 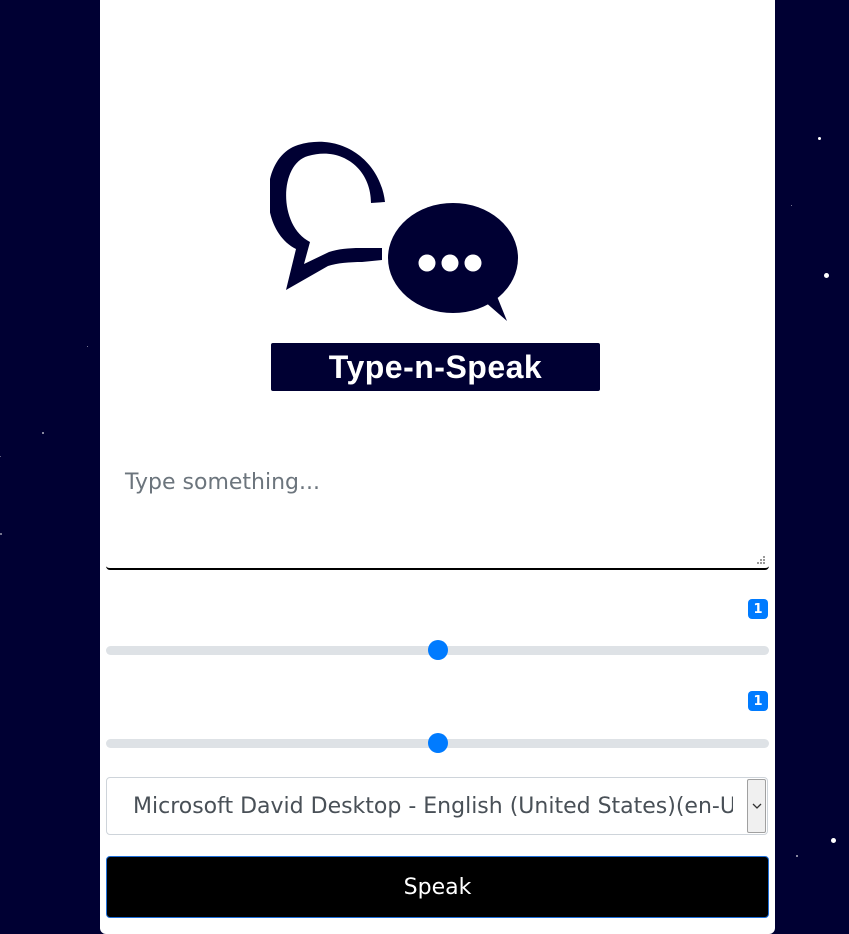 I want to click on resize-grip-icon, so click(x=761, y=560).